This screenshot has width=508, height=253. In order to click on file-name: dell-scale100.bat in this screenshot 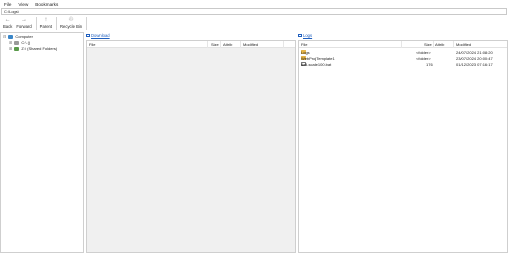, I will do `click(316, 64)`.